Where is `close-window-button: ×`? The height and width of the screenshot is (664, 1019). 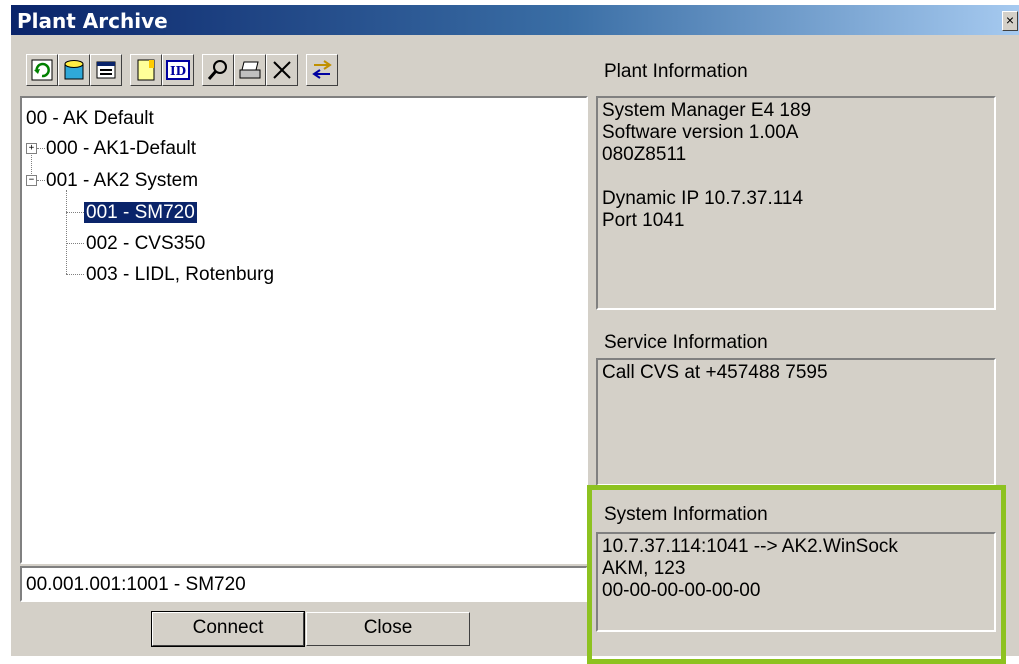
close-window-button: × is located at coordinates (1010, 21).